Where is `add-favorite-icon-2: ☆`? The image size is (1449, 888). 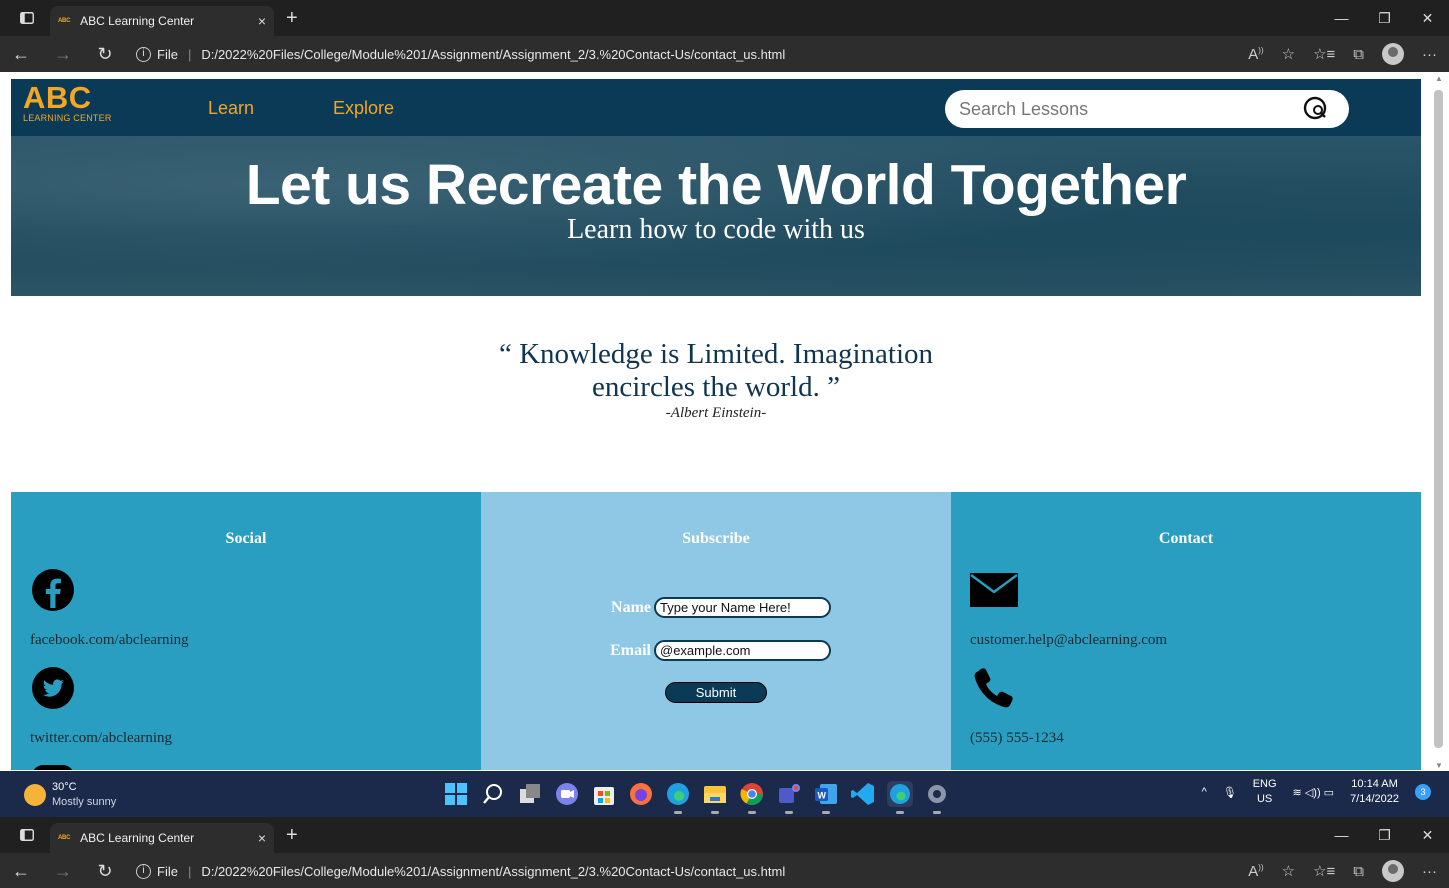
add-favorite-icon-2: ☆ is located at coordinates (1288, 871).